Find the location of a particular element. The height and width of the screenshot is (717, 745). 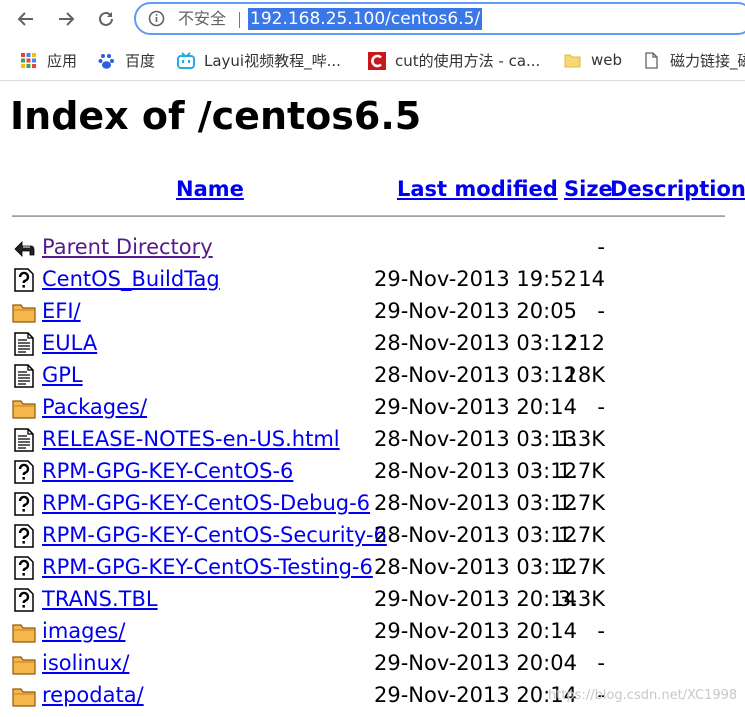

file-size: 18K is located at coordinates (585, 375).